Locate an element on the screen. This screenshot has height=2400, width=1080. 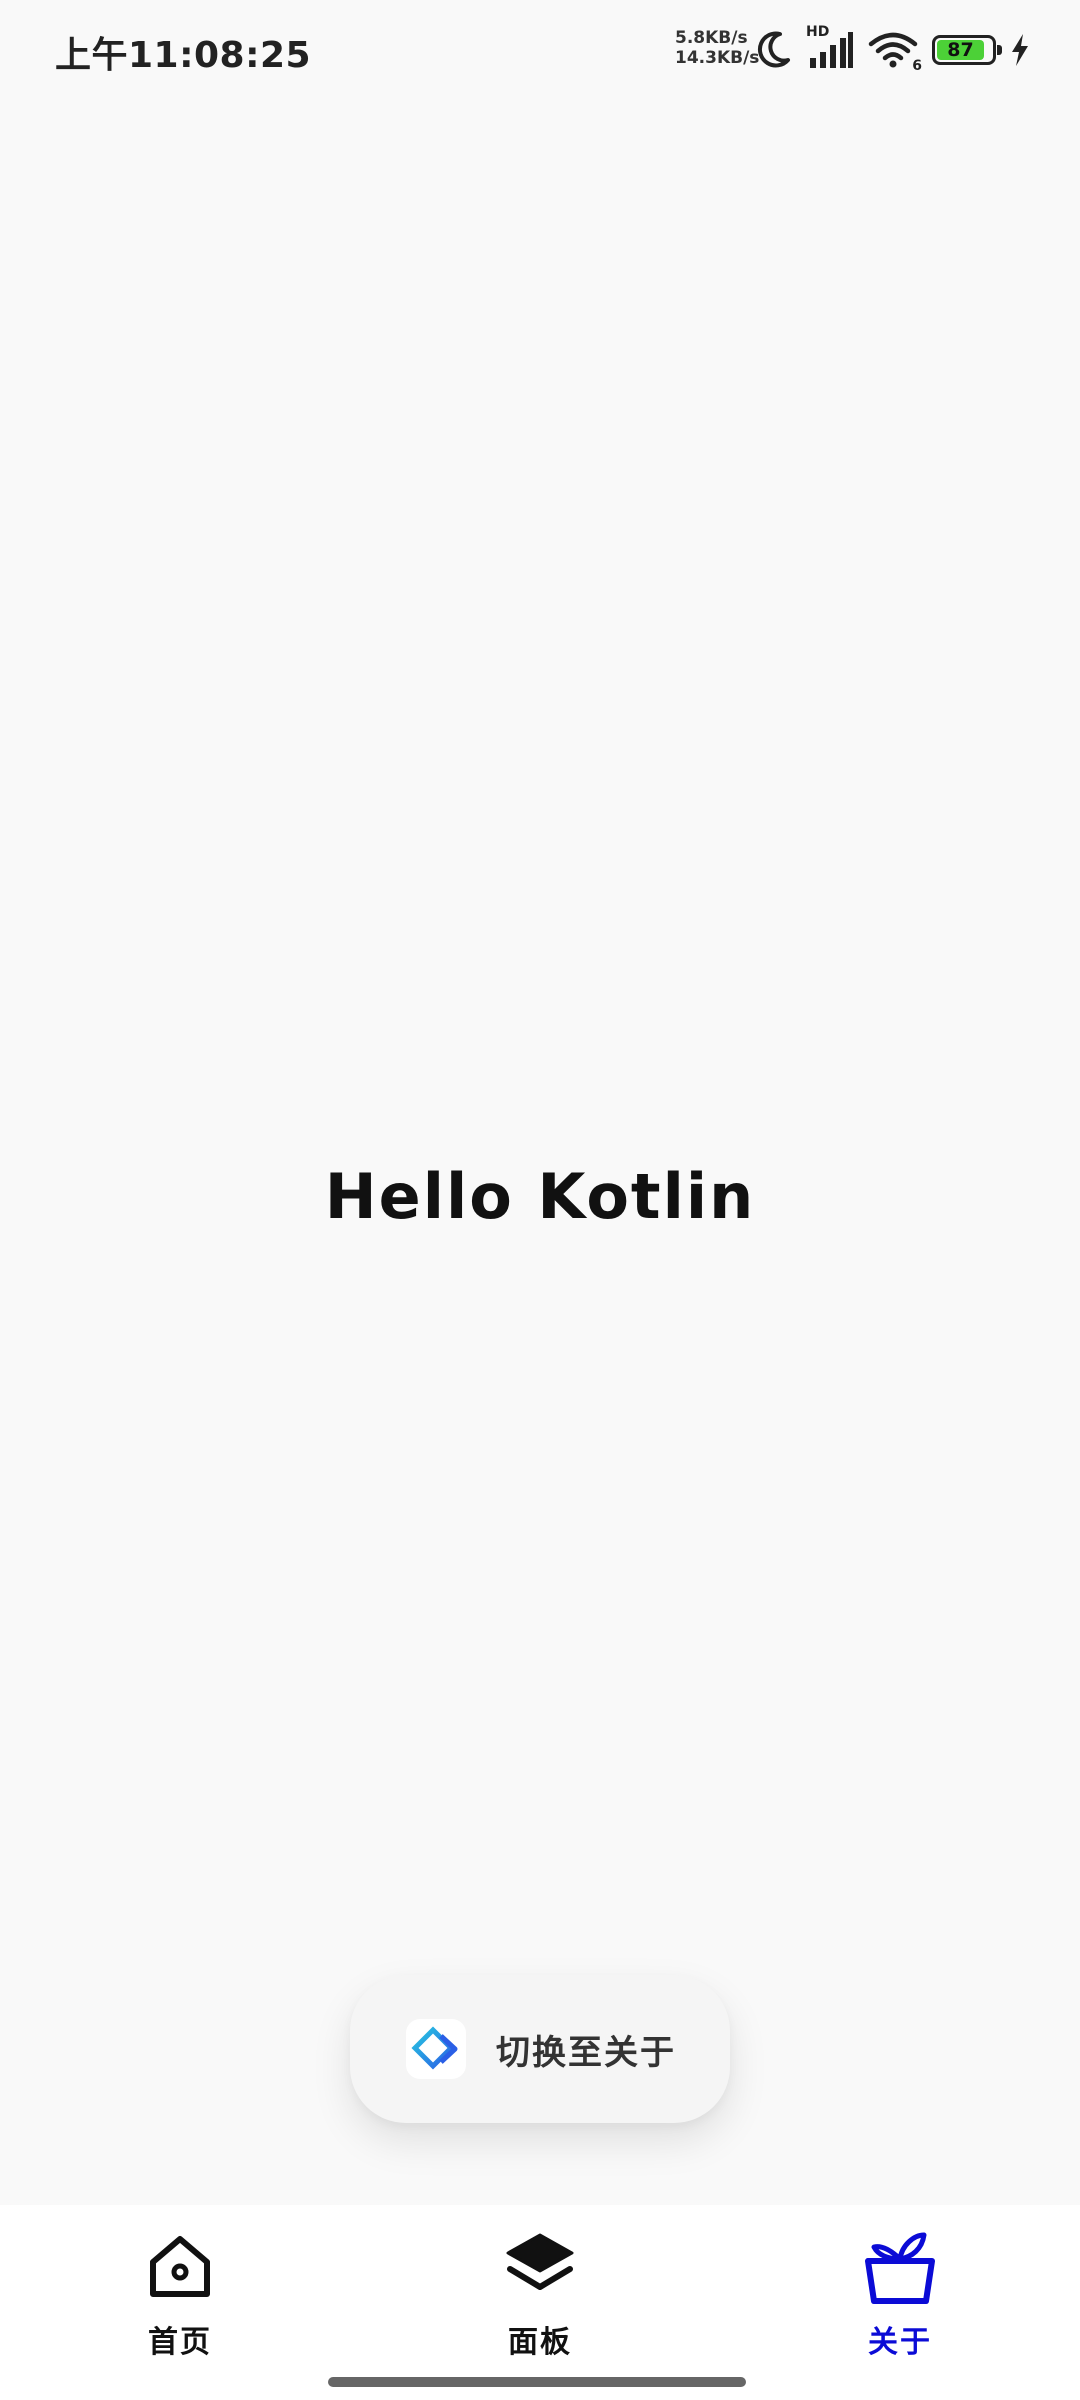
network-speed-down: 14.3KB/s is located at coordinates (717, 58).